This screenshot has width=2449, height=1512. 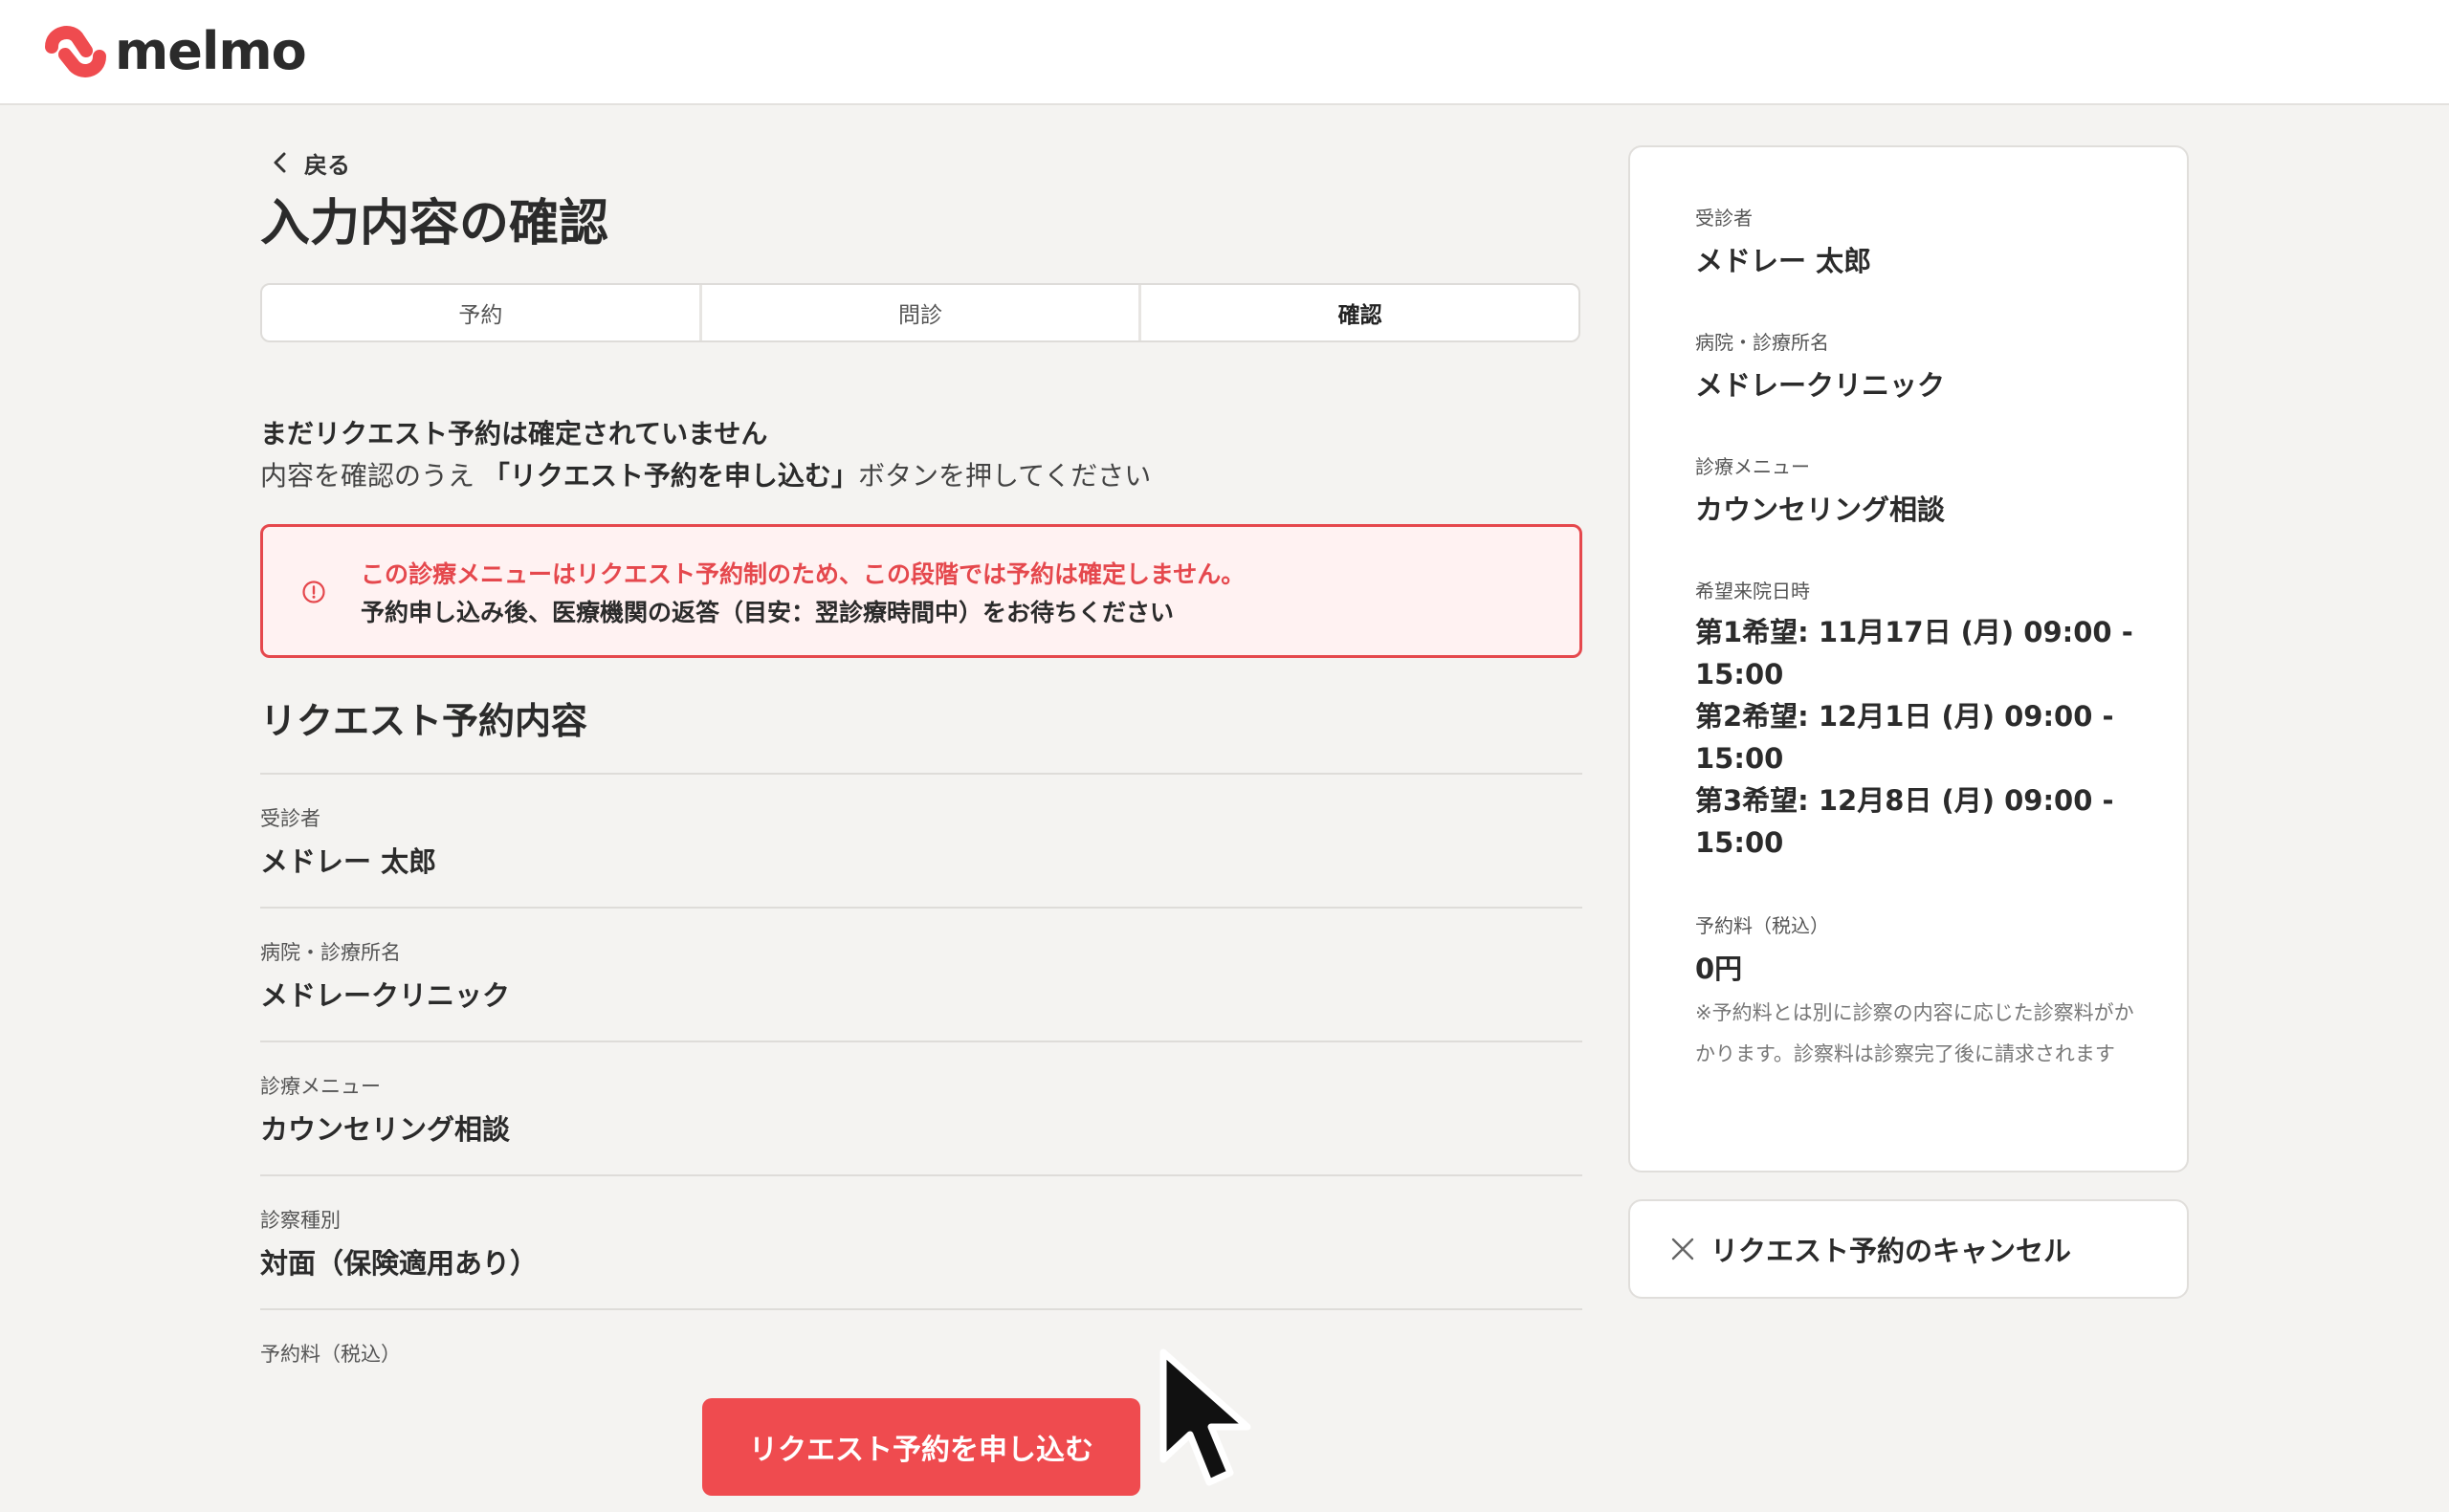 What do you see at coordinates (1891, 1251) in the screenshot?
I see `cancel-label: リクエスト予約のキャンセル` at bounding box center [1891, 1251].